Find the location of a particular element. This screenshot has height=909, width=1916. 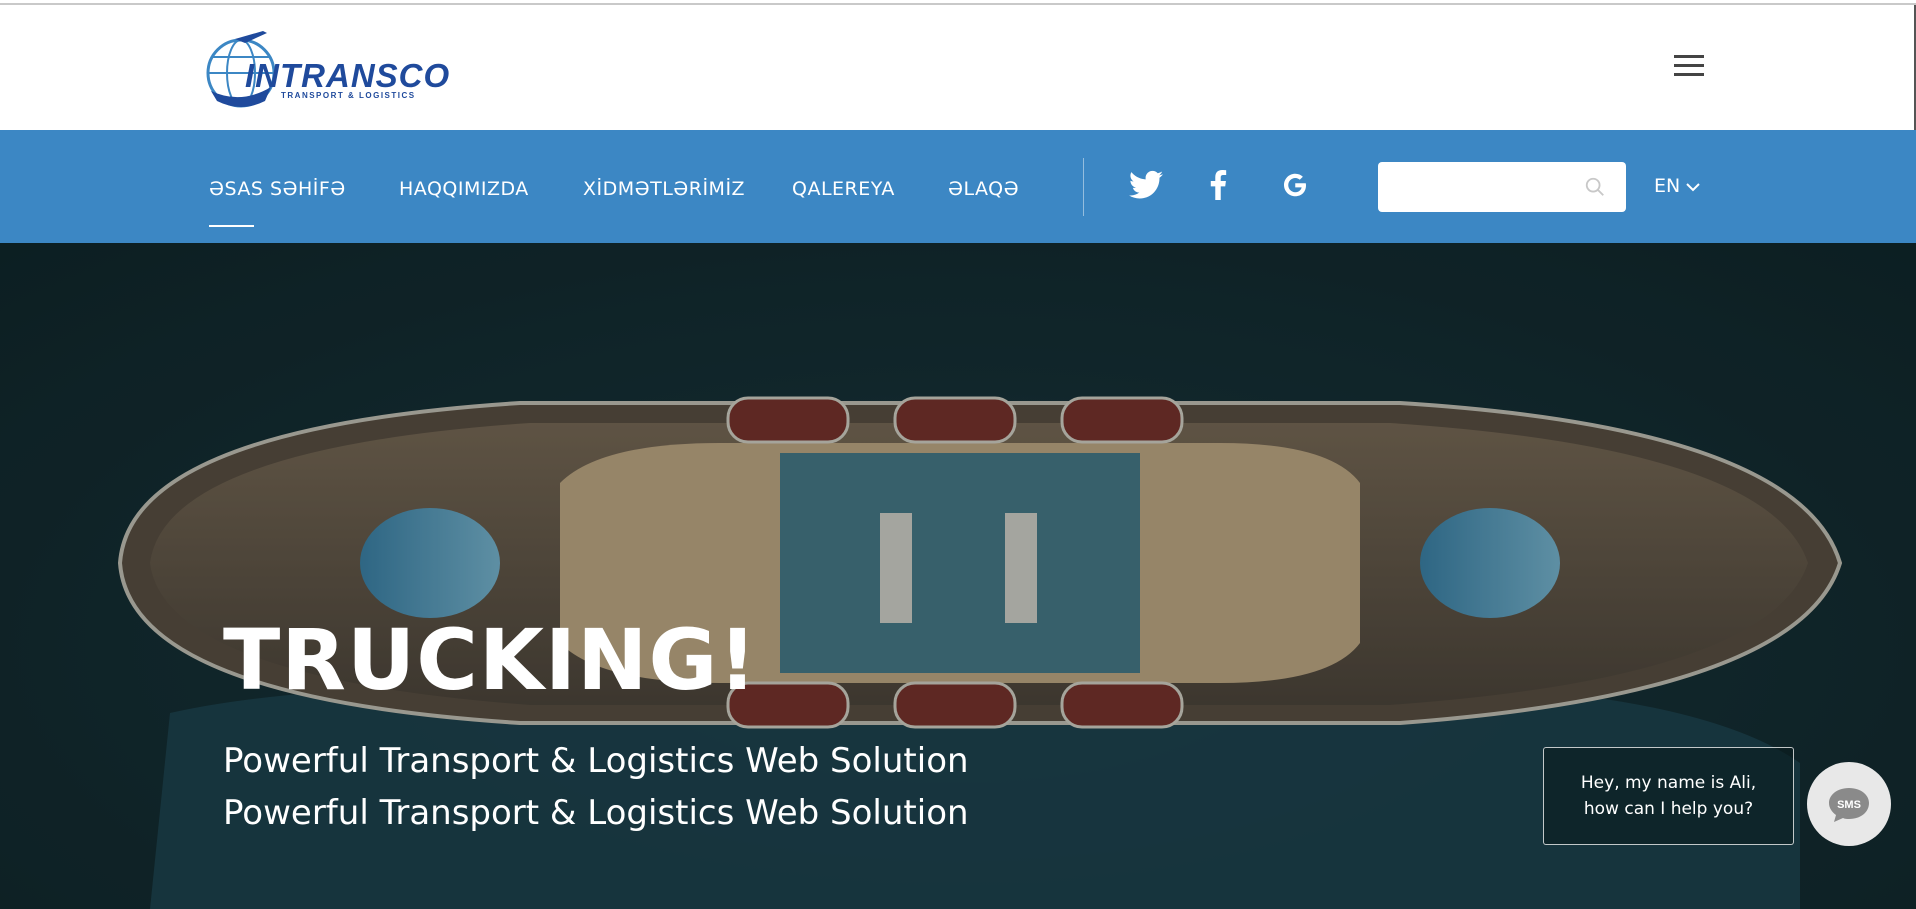

search-box is located at coordinates (1502, 187).